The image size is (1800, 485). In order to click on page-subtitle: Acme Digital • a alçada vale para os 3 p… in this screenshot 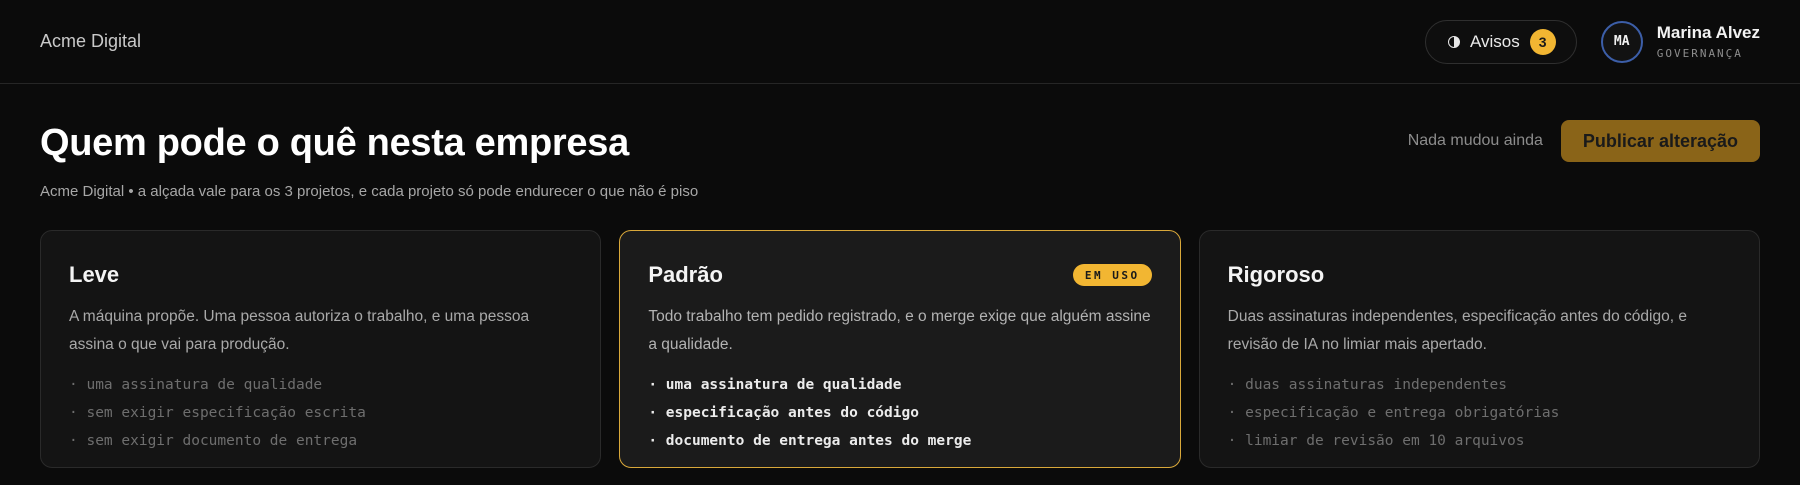, I will do `click(369, 191)`.